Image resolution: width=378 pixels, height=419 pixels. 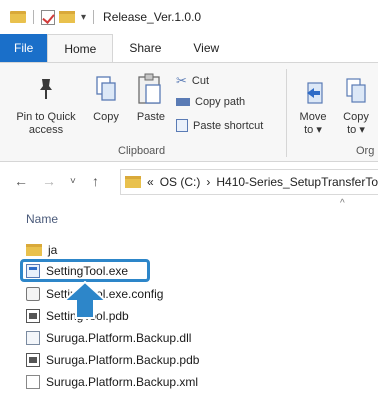 What do you see at coordinates (80, 48) in the screenshot?
I see `tab-home: Home` at bounding box center [80, 48].